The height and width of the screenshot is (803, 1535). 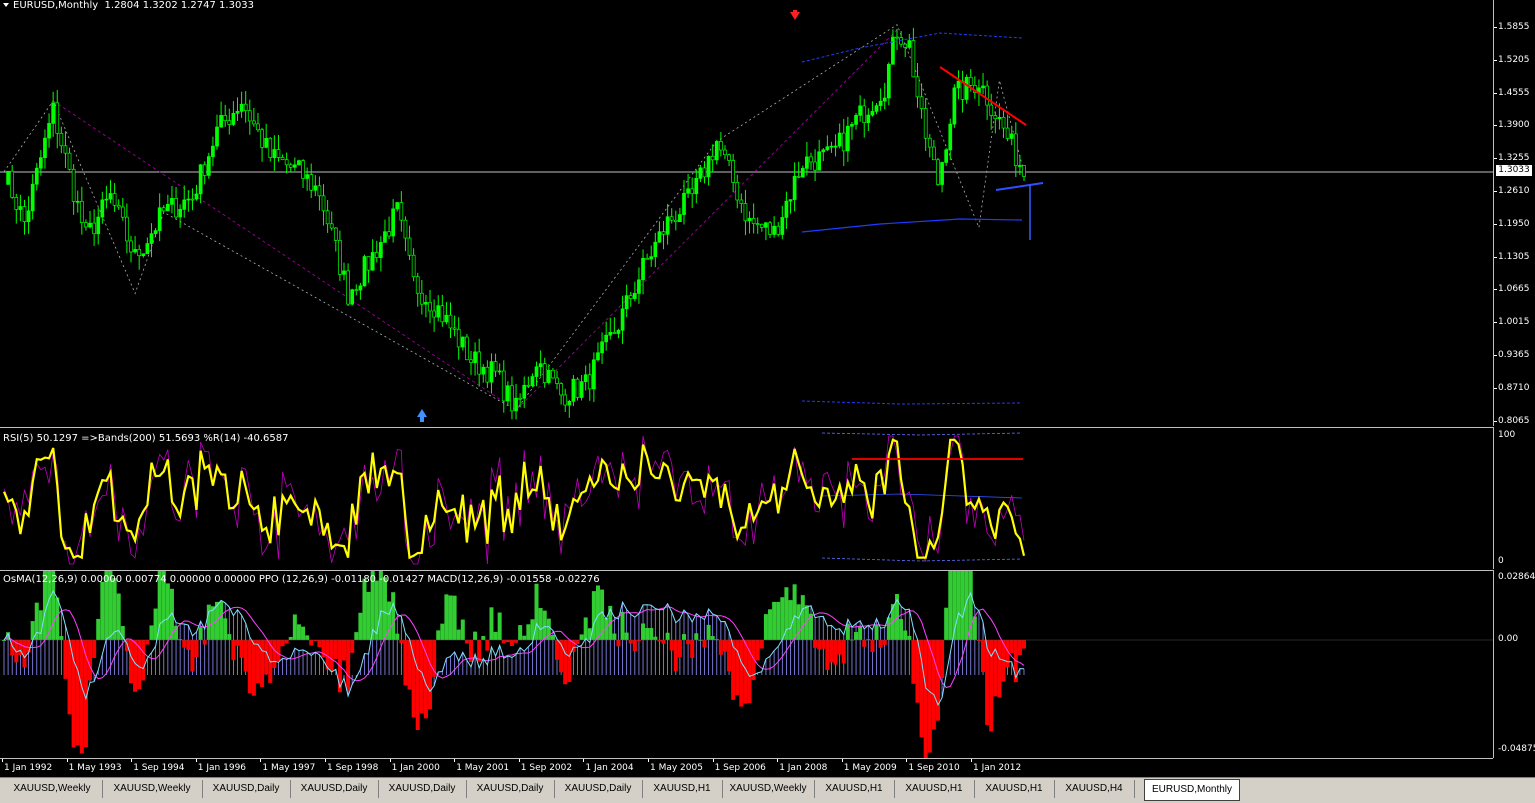 What do you see at coordinates (870, 768) in the screenshot?
I see `time-label: 1 May 2009` at bounding box center [870, 768].